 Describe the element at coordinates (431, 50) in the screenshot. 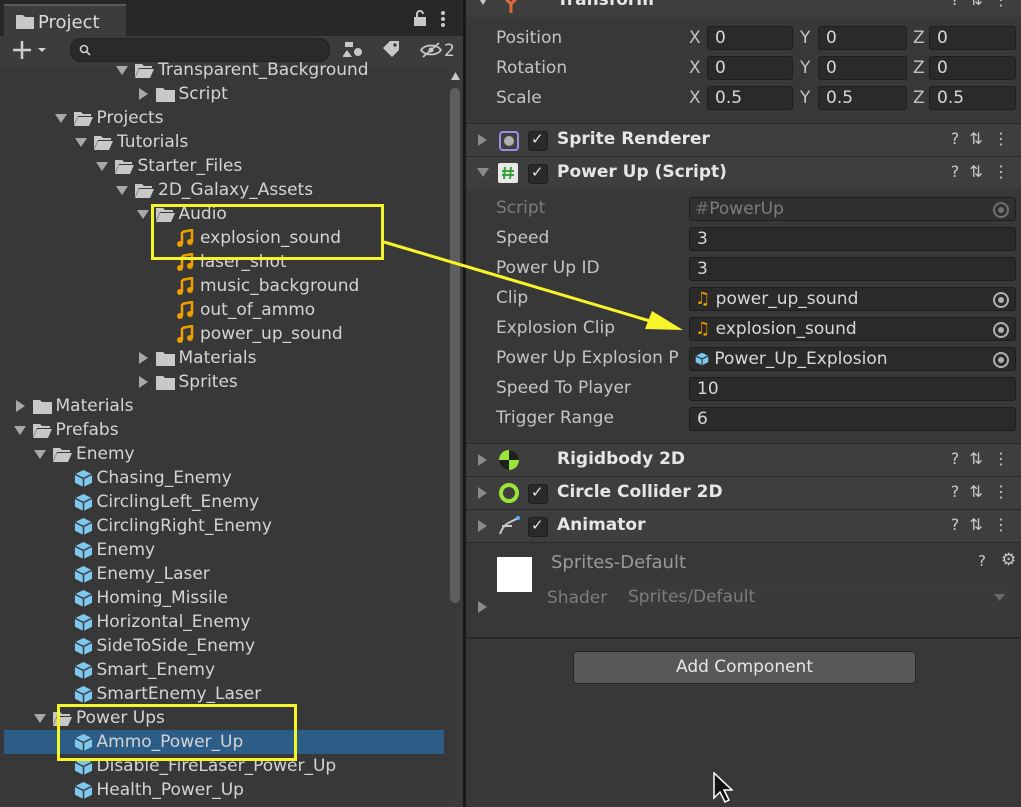

I see `hidden-eye-icon` at that location.